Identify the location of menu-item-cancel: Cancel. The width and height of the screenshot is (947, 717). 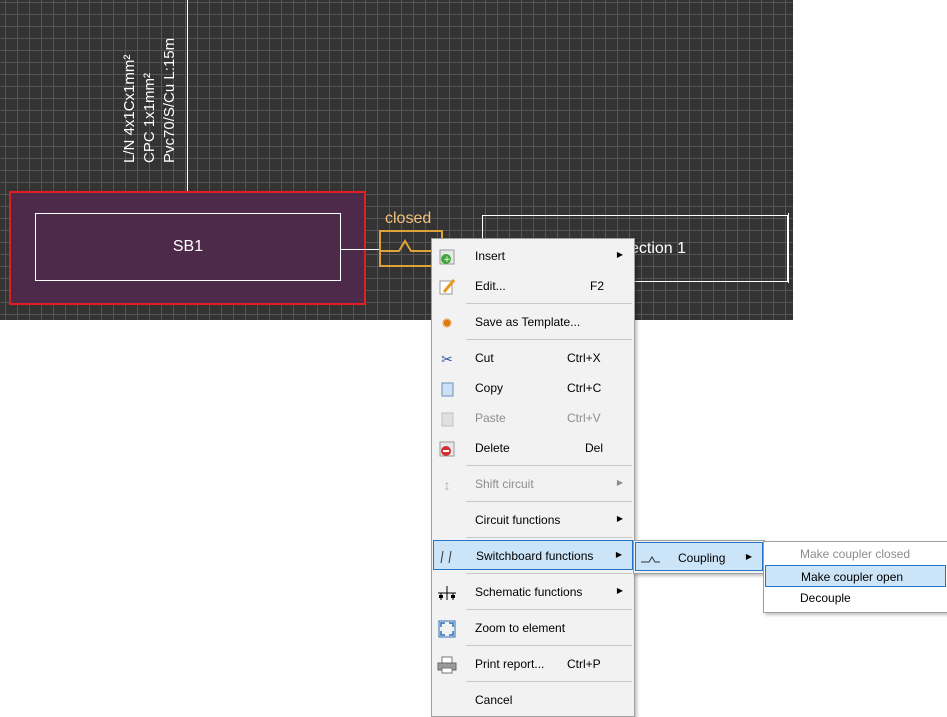
(533, 700).